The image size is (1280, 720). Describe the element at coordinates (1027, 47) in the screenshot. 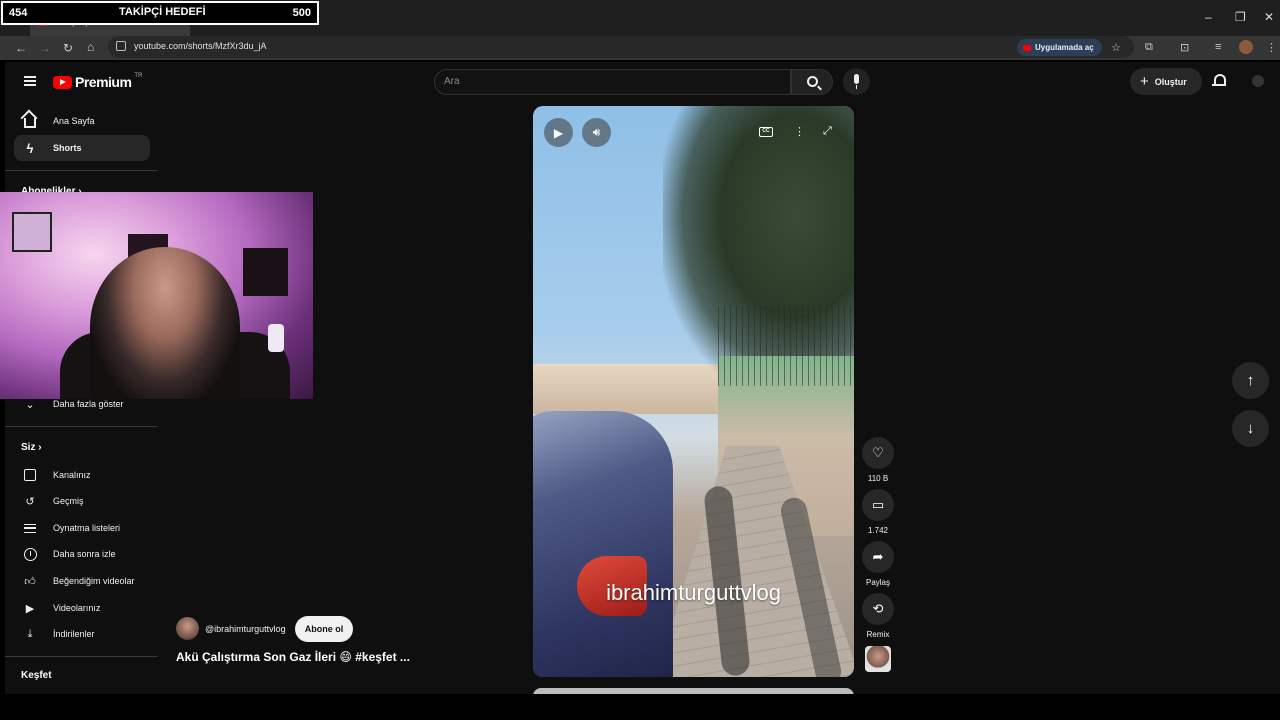

I see `youtube-app-icon` at that location.